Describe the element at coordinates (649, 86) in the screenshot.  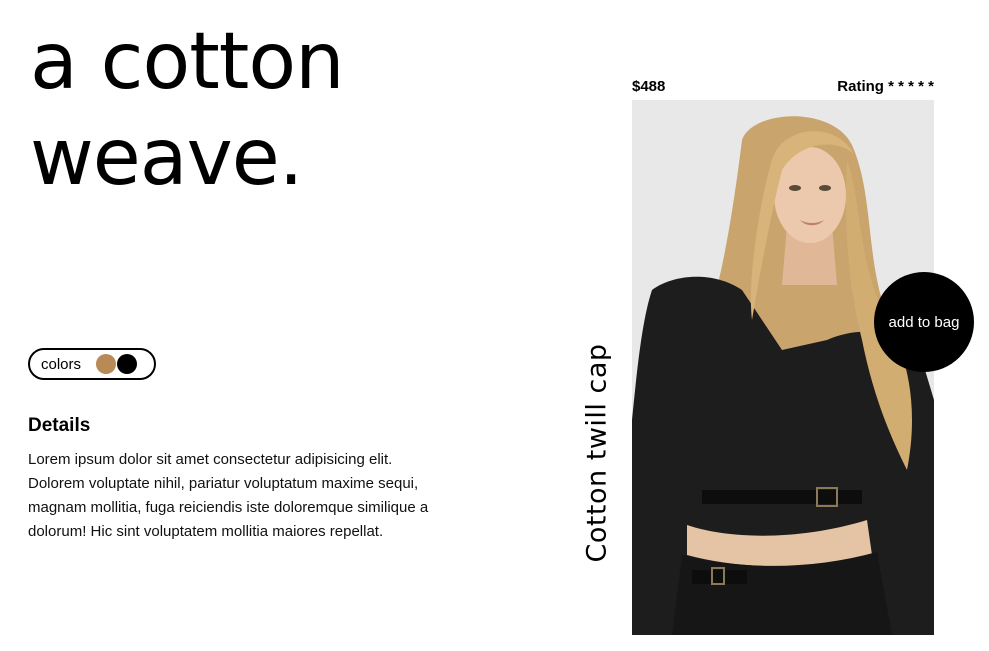
I see `product-price: $488` at that location.